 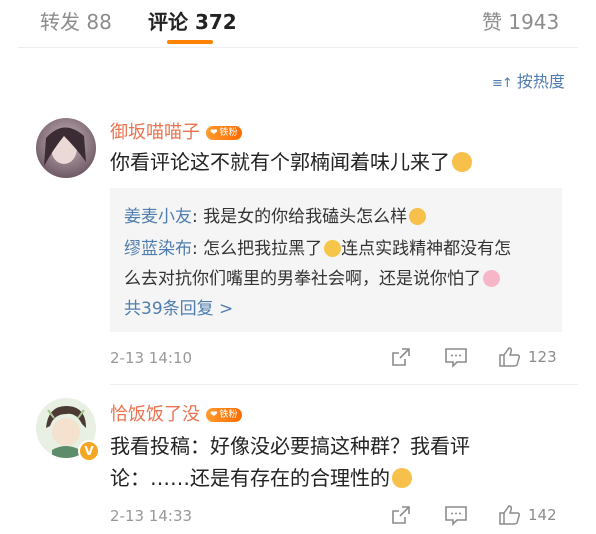 I want to click on sort-button: ≡↑ 按热度, so click(x=528, y=80).